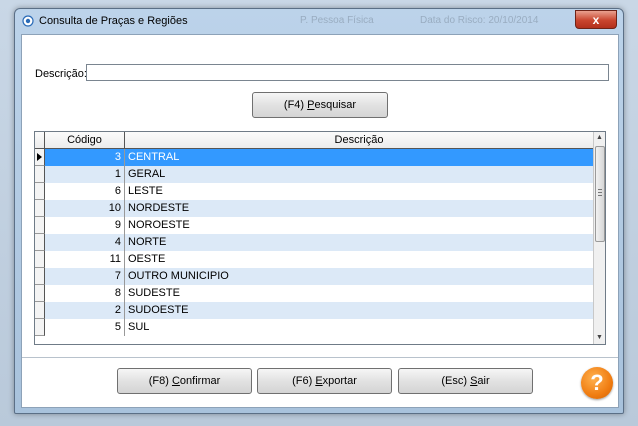 Image resolution: width=638 pixels, height=426 pixels. What do you see at coordinates (85, 191) in the screenshot?
I see `cell-code: 6` at bounding box center [85, 191].